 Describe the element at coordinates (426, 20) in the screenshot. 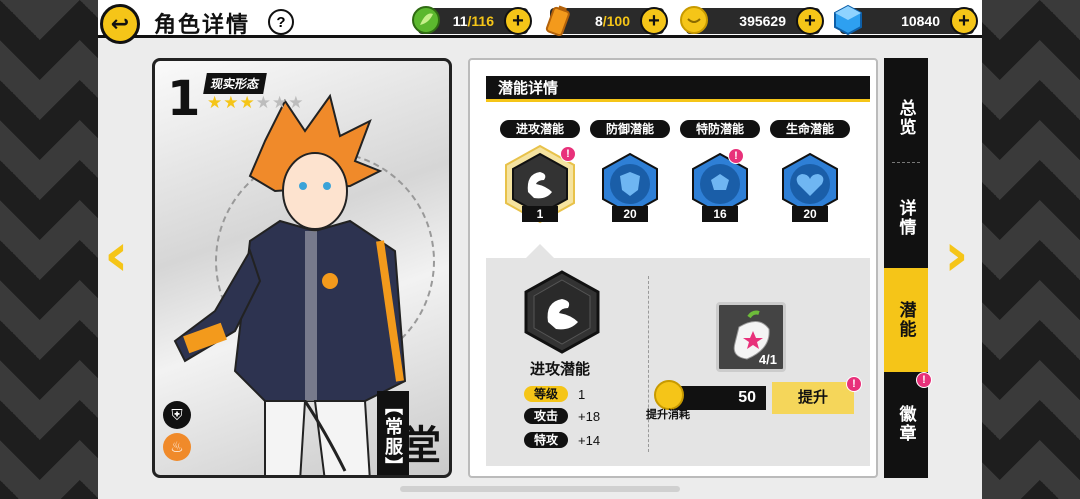

I see `leaf-energy-icon` at that location.